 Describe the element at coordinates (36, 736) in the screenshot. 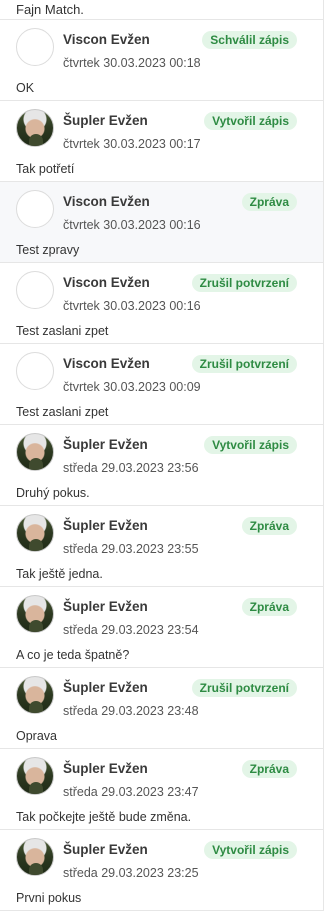

I see `message-text: Oprava` at that location.